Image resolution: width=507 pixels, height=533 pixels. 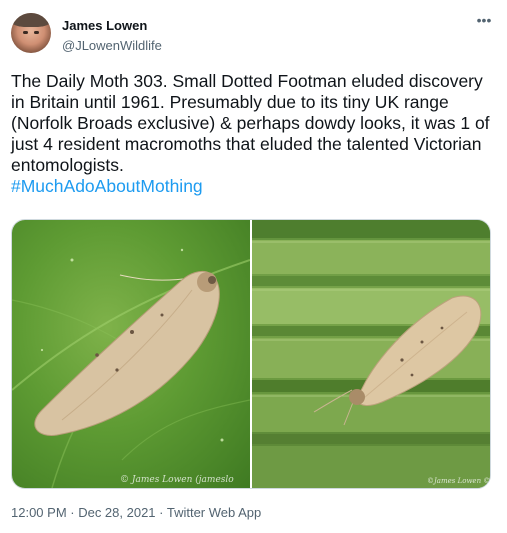 What do you see at coordinates (484, 20) in the screenshot?
I see `more-horizontal-icon: •••` at bounding box center [484, 20].